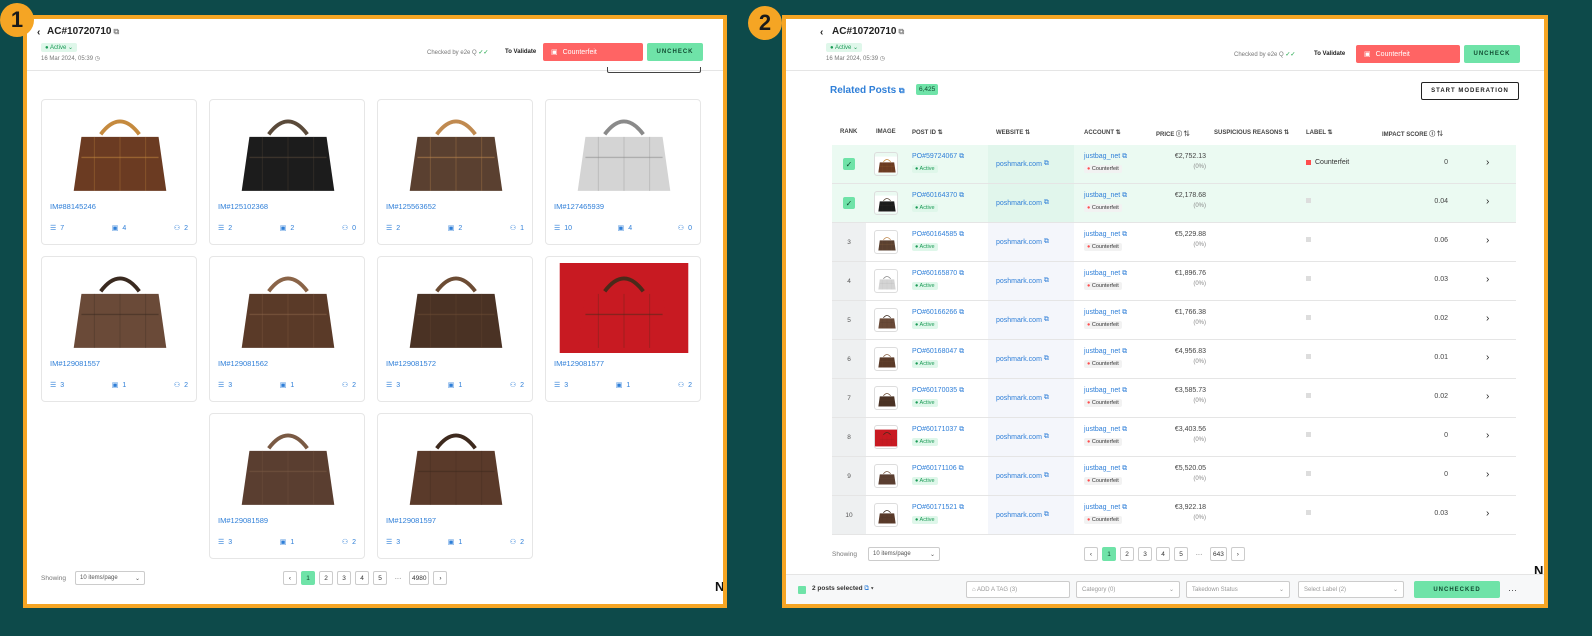 Image resolution: width=1592 pixels, height=636 pixels. I want to click on rank-cell: ✓, so click(849, 203).